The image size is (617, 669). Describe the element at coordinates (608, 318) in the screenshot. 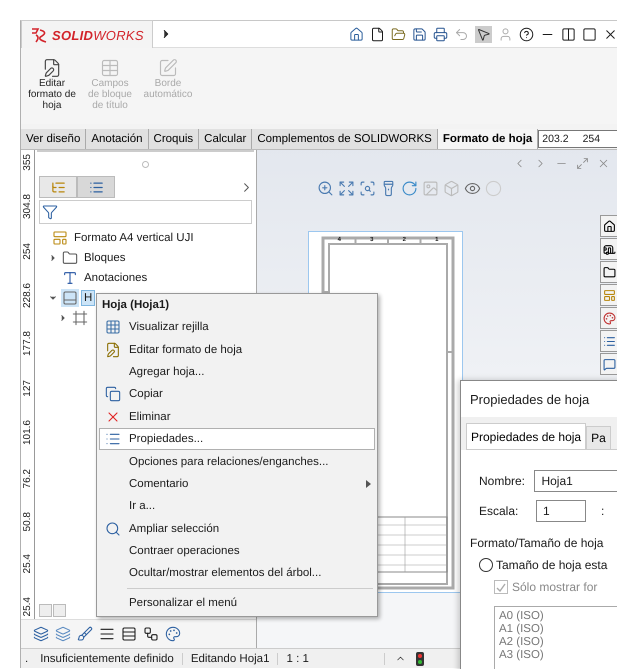

I see `appearance-icon` at that location.